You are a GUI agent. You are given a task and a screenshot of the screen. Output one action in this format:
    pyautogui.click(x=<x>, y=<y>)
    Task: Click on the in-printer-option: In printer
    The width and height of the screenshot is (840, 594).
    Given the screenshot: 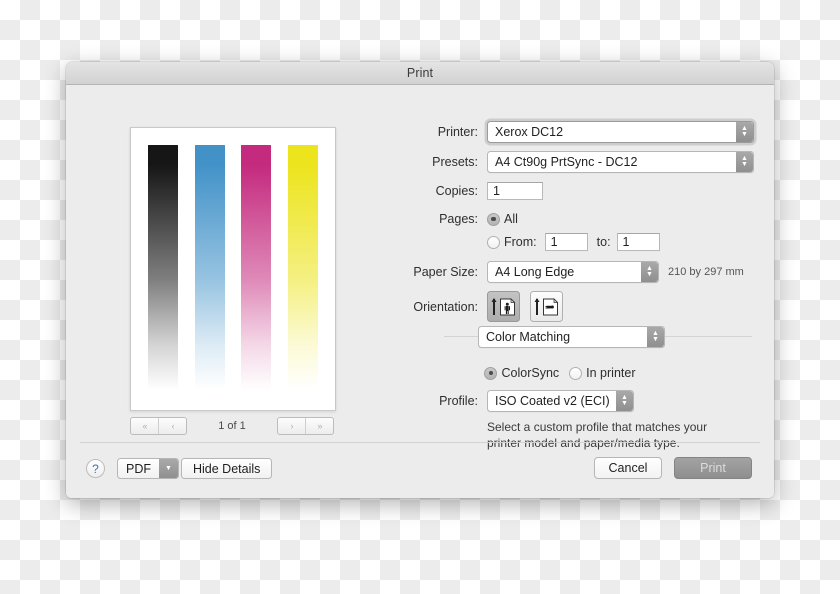 What is the action you would take?
    pyautogui.click(x=602, y=373)
    